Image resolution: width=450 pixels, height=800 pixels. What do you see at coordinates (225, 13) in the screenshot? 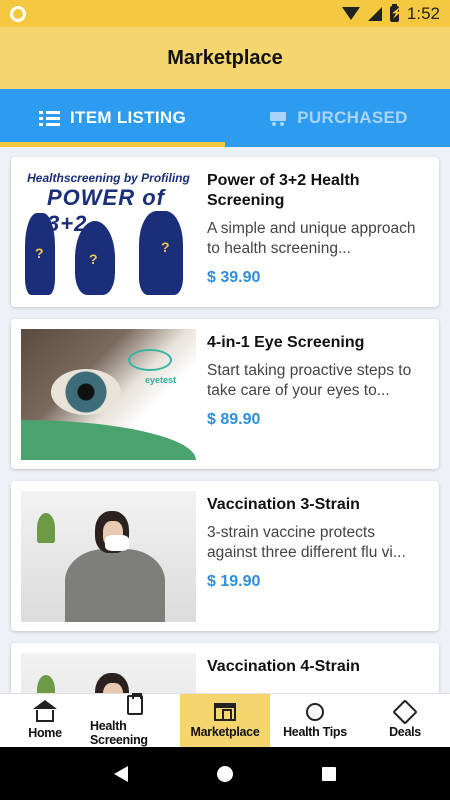
I see `status-bar: ⚡ 1:52` at bounding box center [225, 13].